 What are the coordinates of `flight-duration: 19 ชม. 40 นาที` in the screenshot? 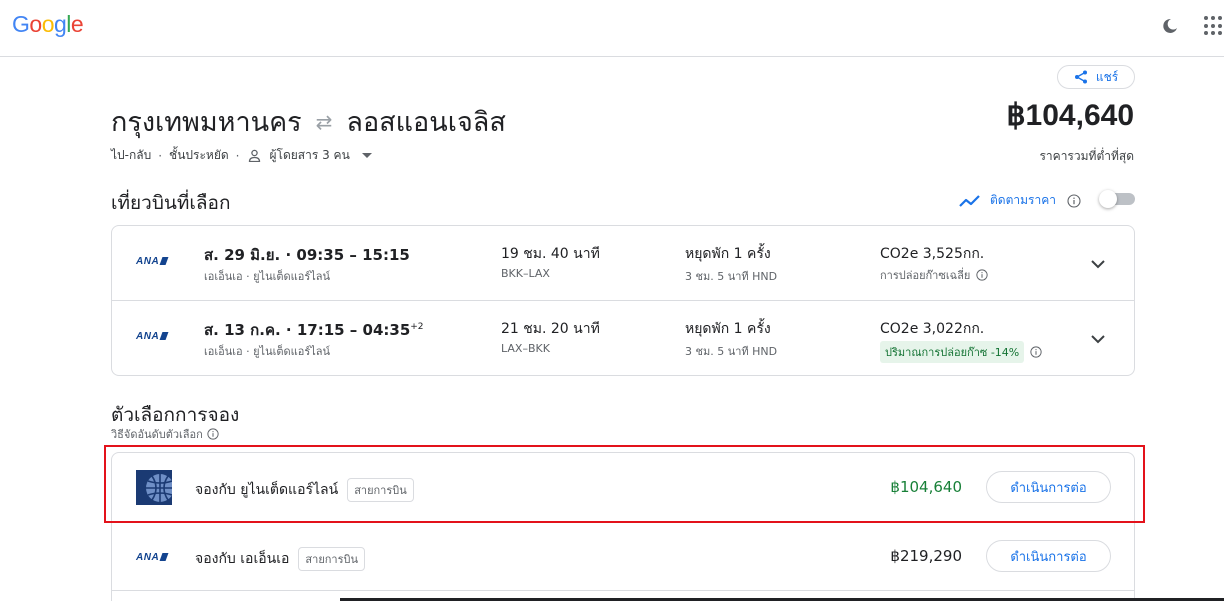 It's located at (550, 254).